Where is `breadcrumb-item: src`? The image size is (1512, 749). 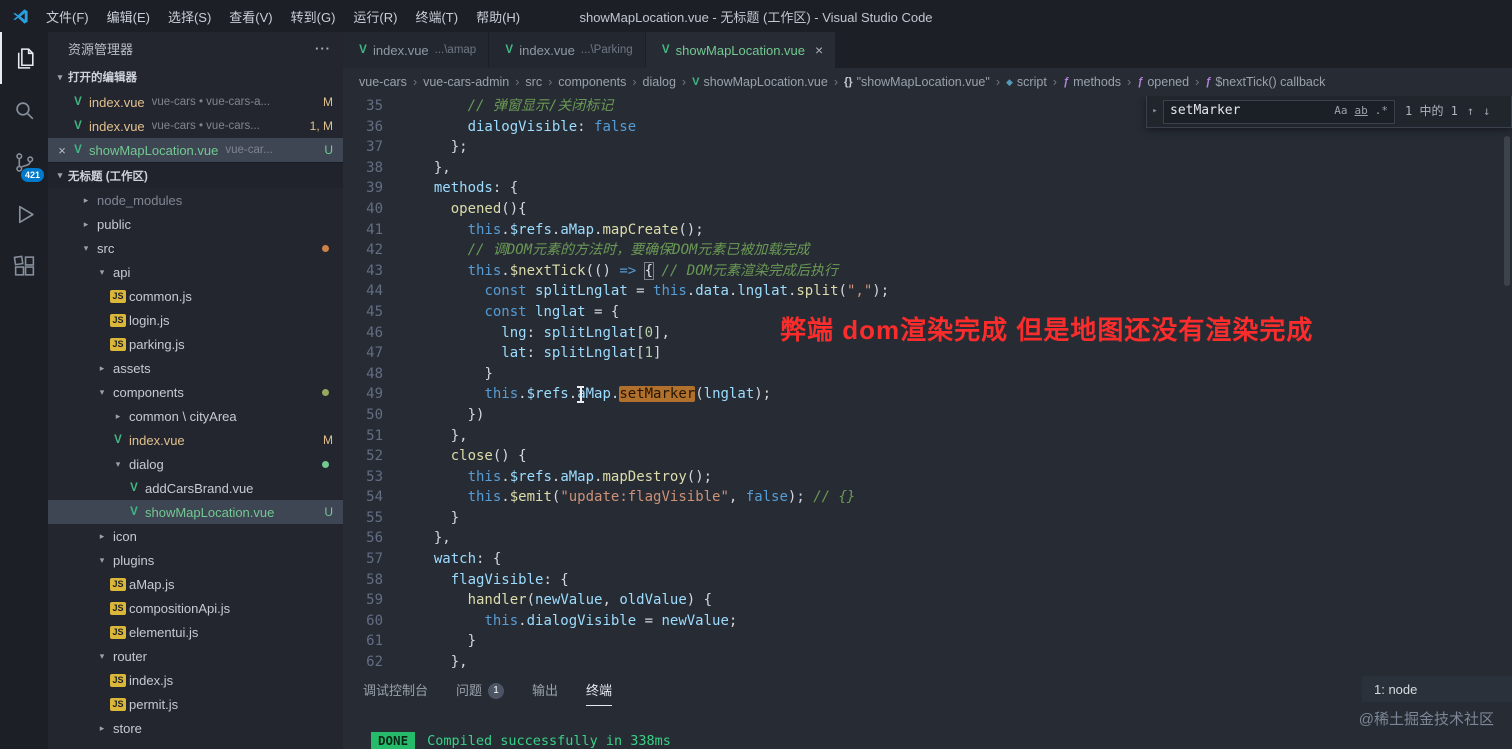
breadcrumb-item: src is located at coordinates (533, 82).